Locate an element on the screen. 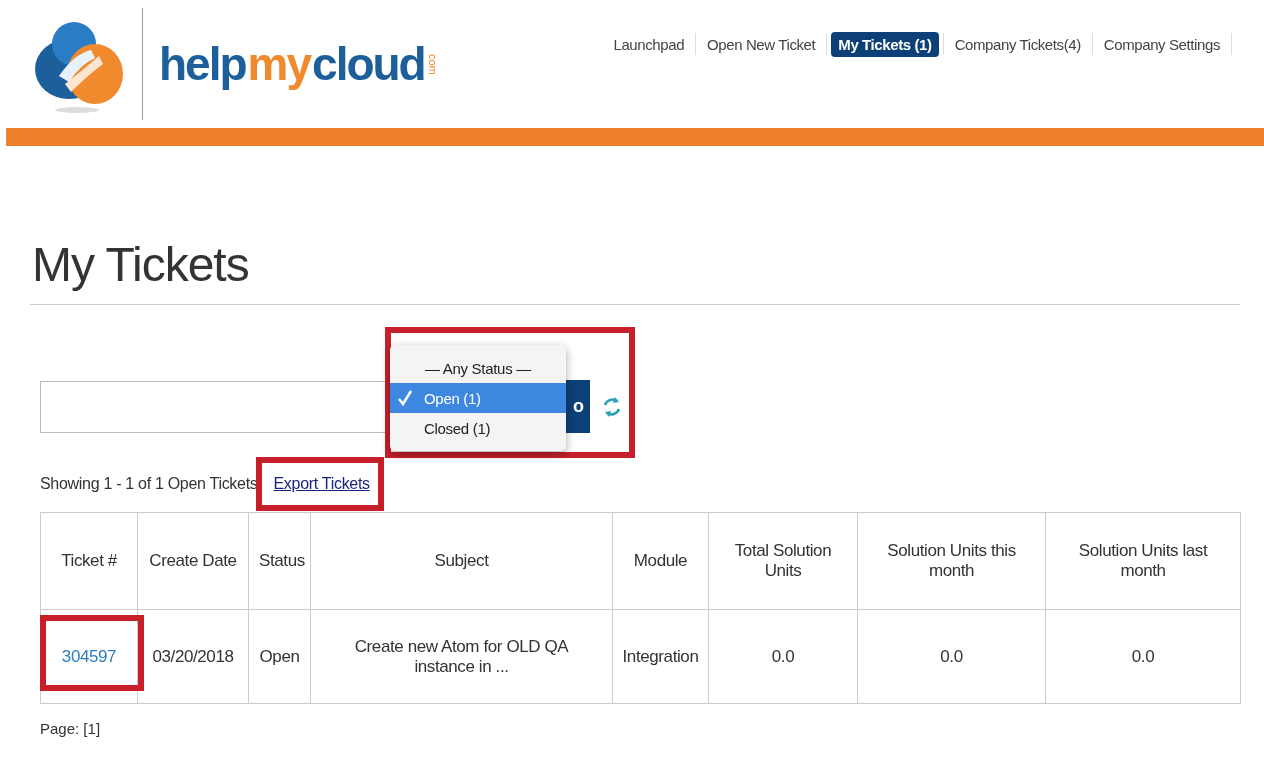 This screenshot has height=767, width=1264. pager-text: Page: [1] is located at coordinates (71, 728).